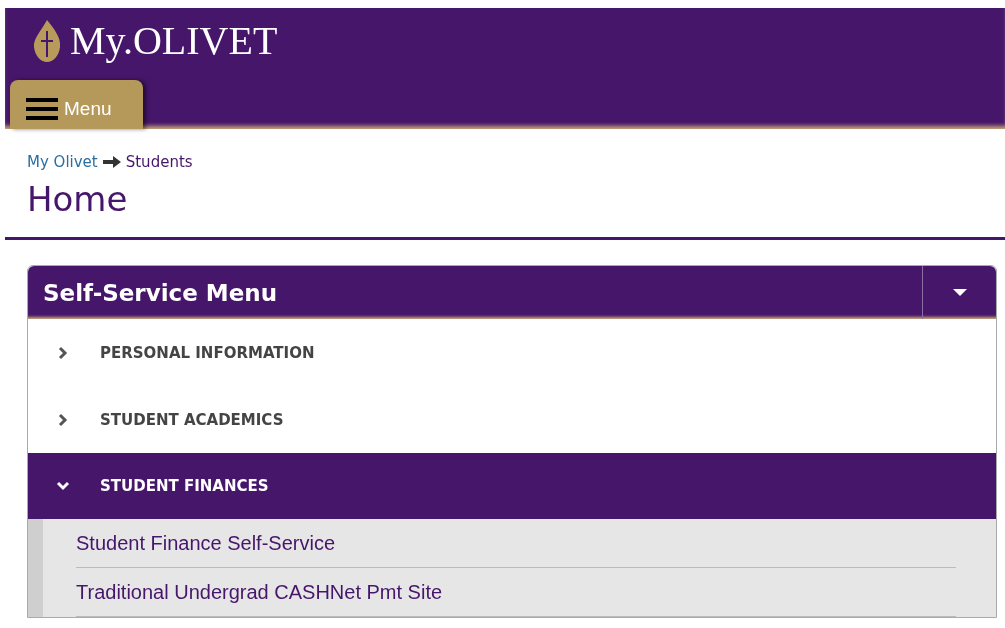  I want to click on caret-icon, so click(959, 292).